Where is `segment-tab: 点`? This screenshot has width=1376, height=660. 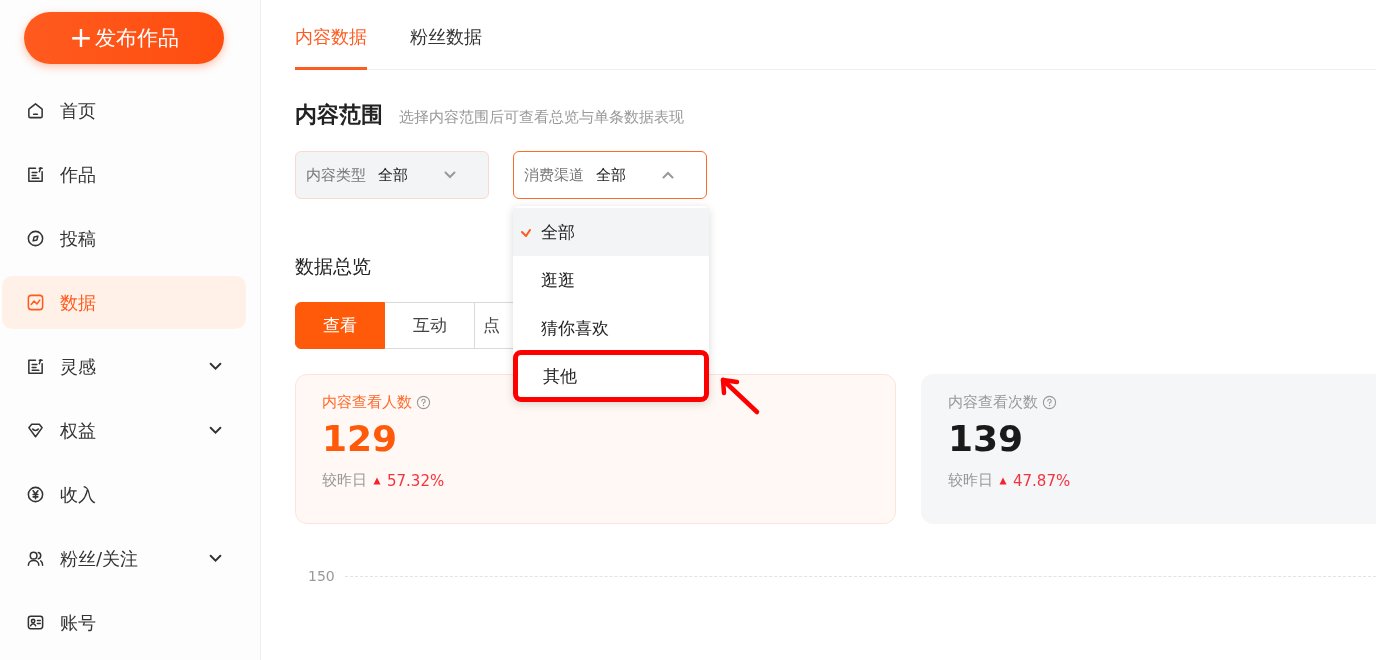 segment-tab: 点 is located at coordinates (494, 325).